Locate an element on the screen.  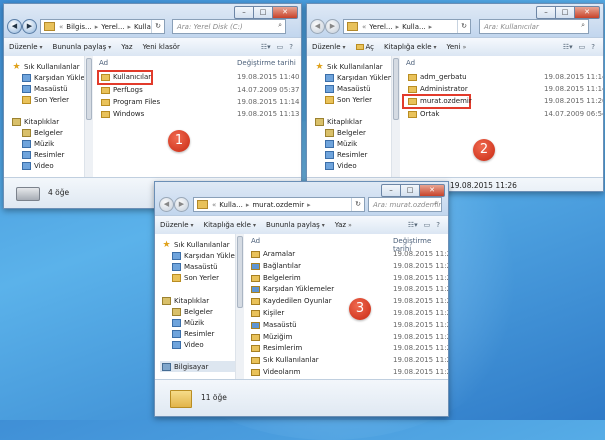
address-bar: « Kulla... ▸ murat.ozdemir ▸ ↻ is located at coordinates (279, 204).